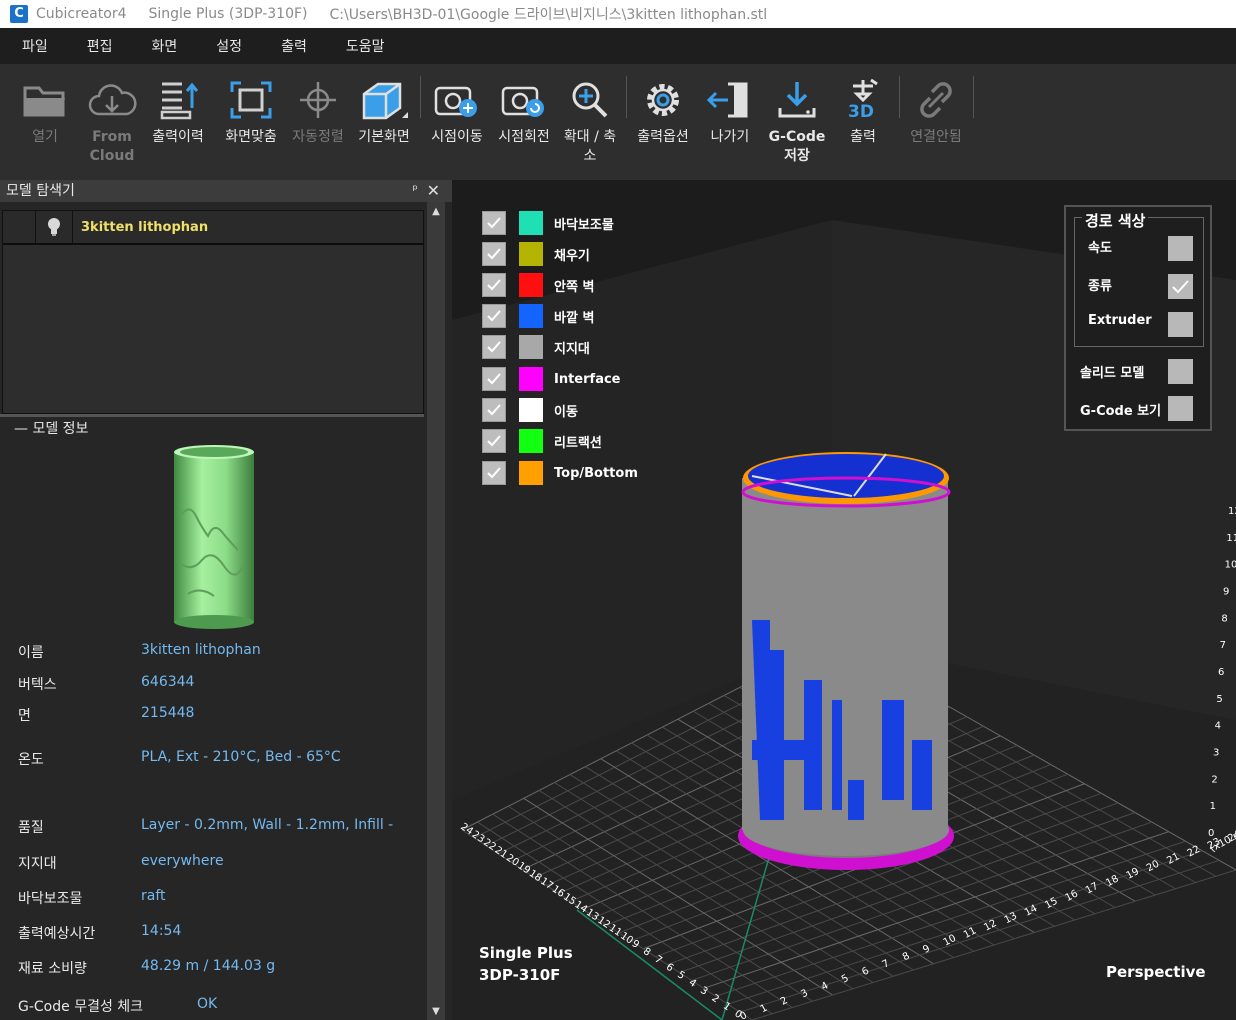 Image resolution: width=1236 pixels, height=1020 pixels. I want to click on menu-bar: 파일 편집 화면 설정 출력 도움말, so click(618, 46).